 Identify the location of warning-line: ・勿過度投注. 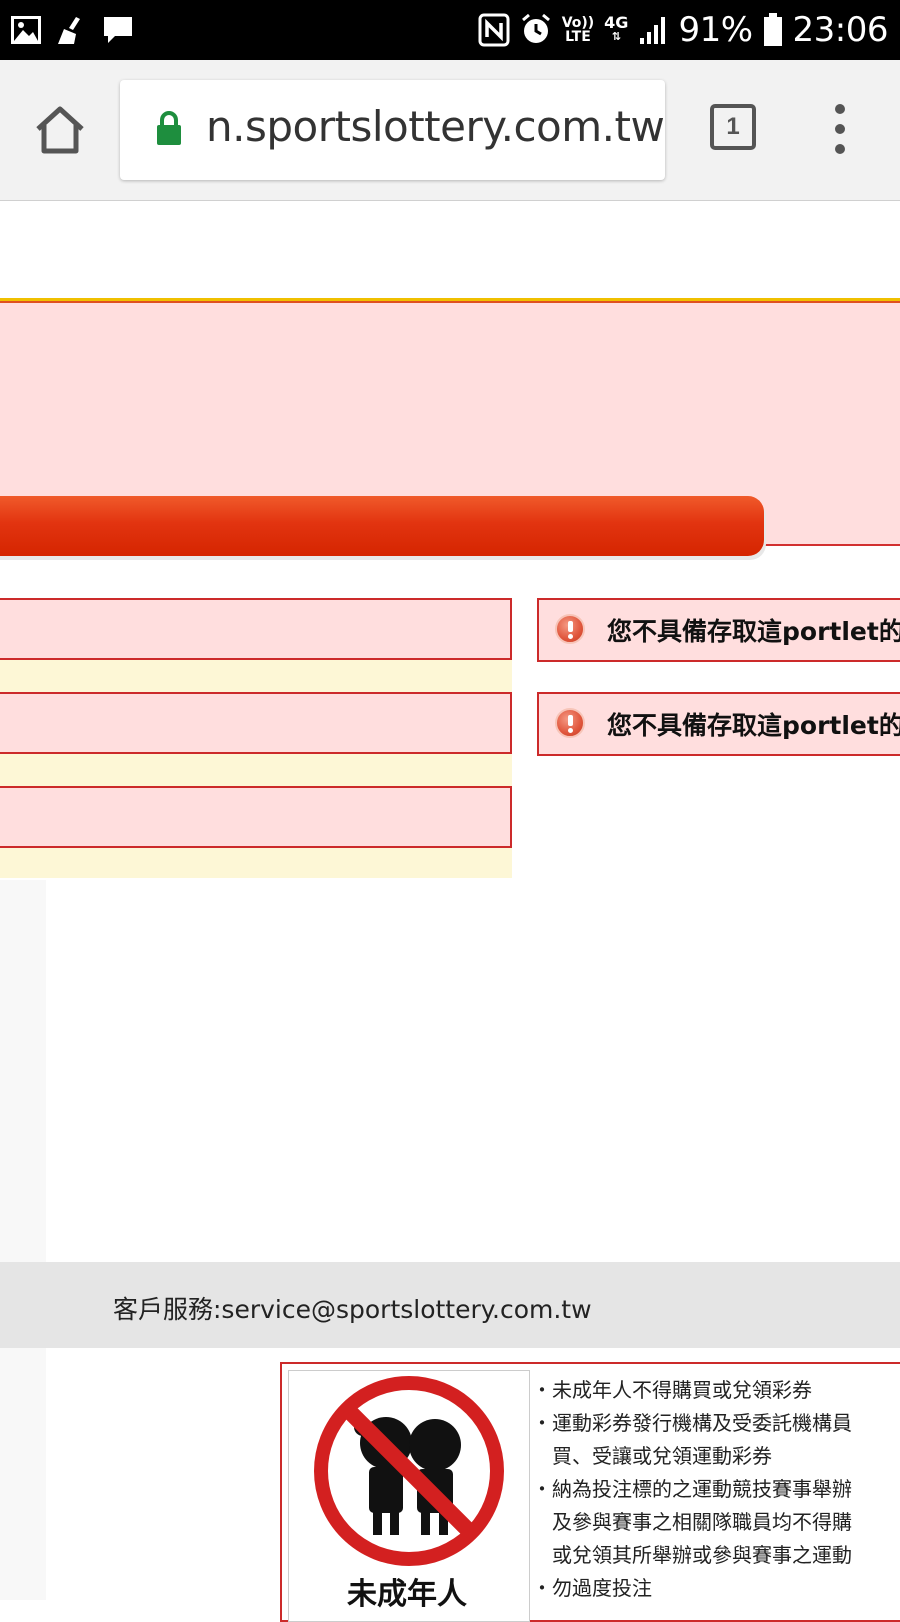
(592, 1588).